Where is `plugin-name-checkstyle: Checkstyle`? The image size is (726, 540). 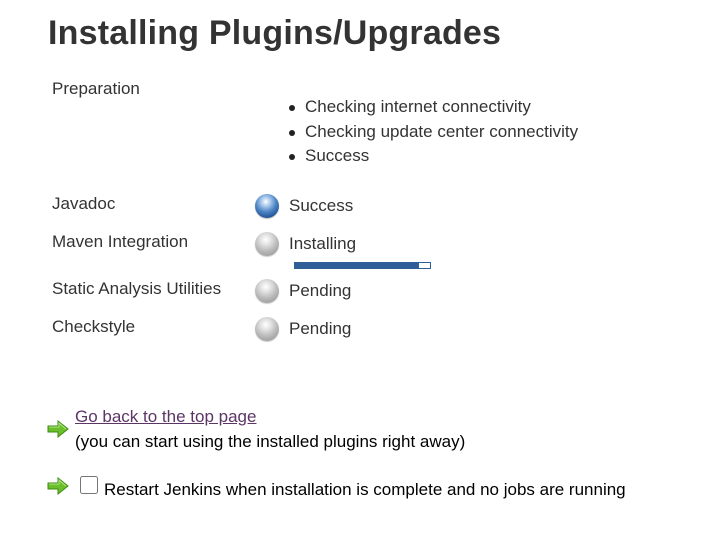 plugin-name-checkstyle: Checkstyle is located at coordinates (94, 326).